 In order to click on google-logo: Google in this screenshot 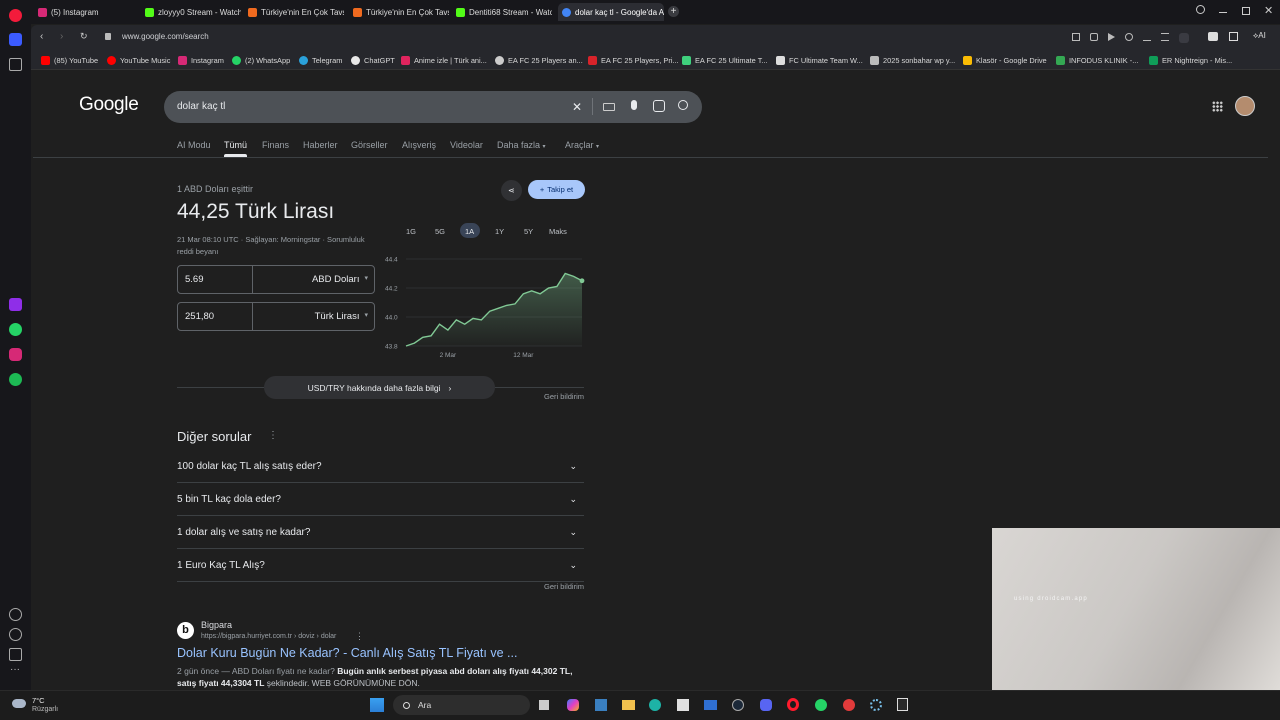, I will do `click(109, 105)`.